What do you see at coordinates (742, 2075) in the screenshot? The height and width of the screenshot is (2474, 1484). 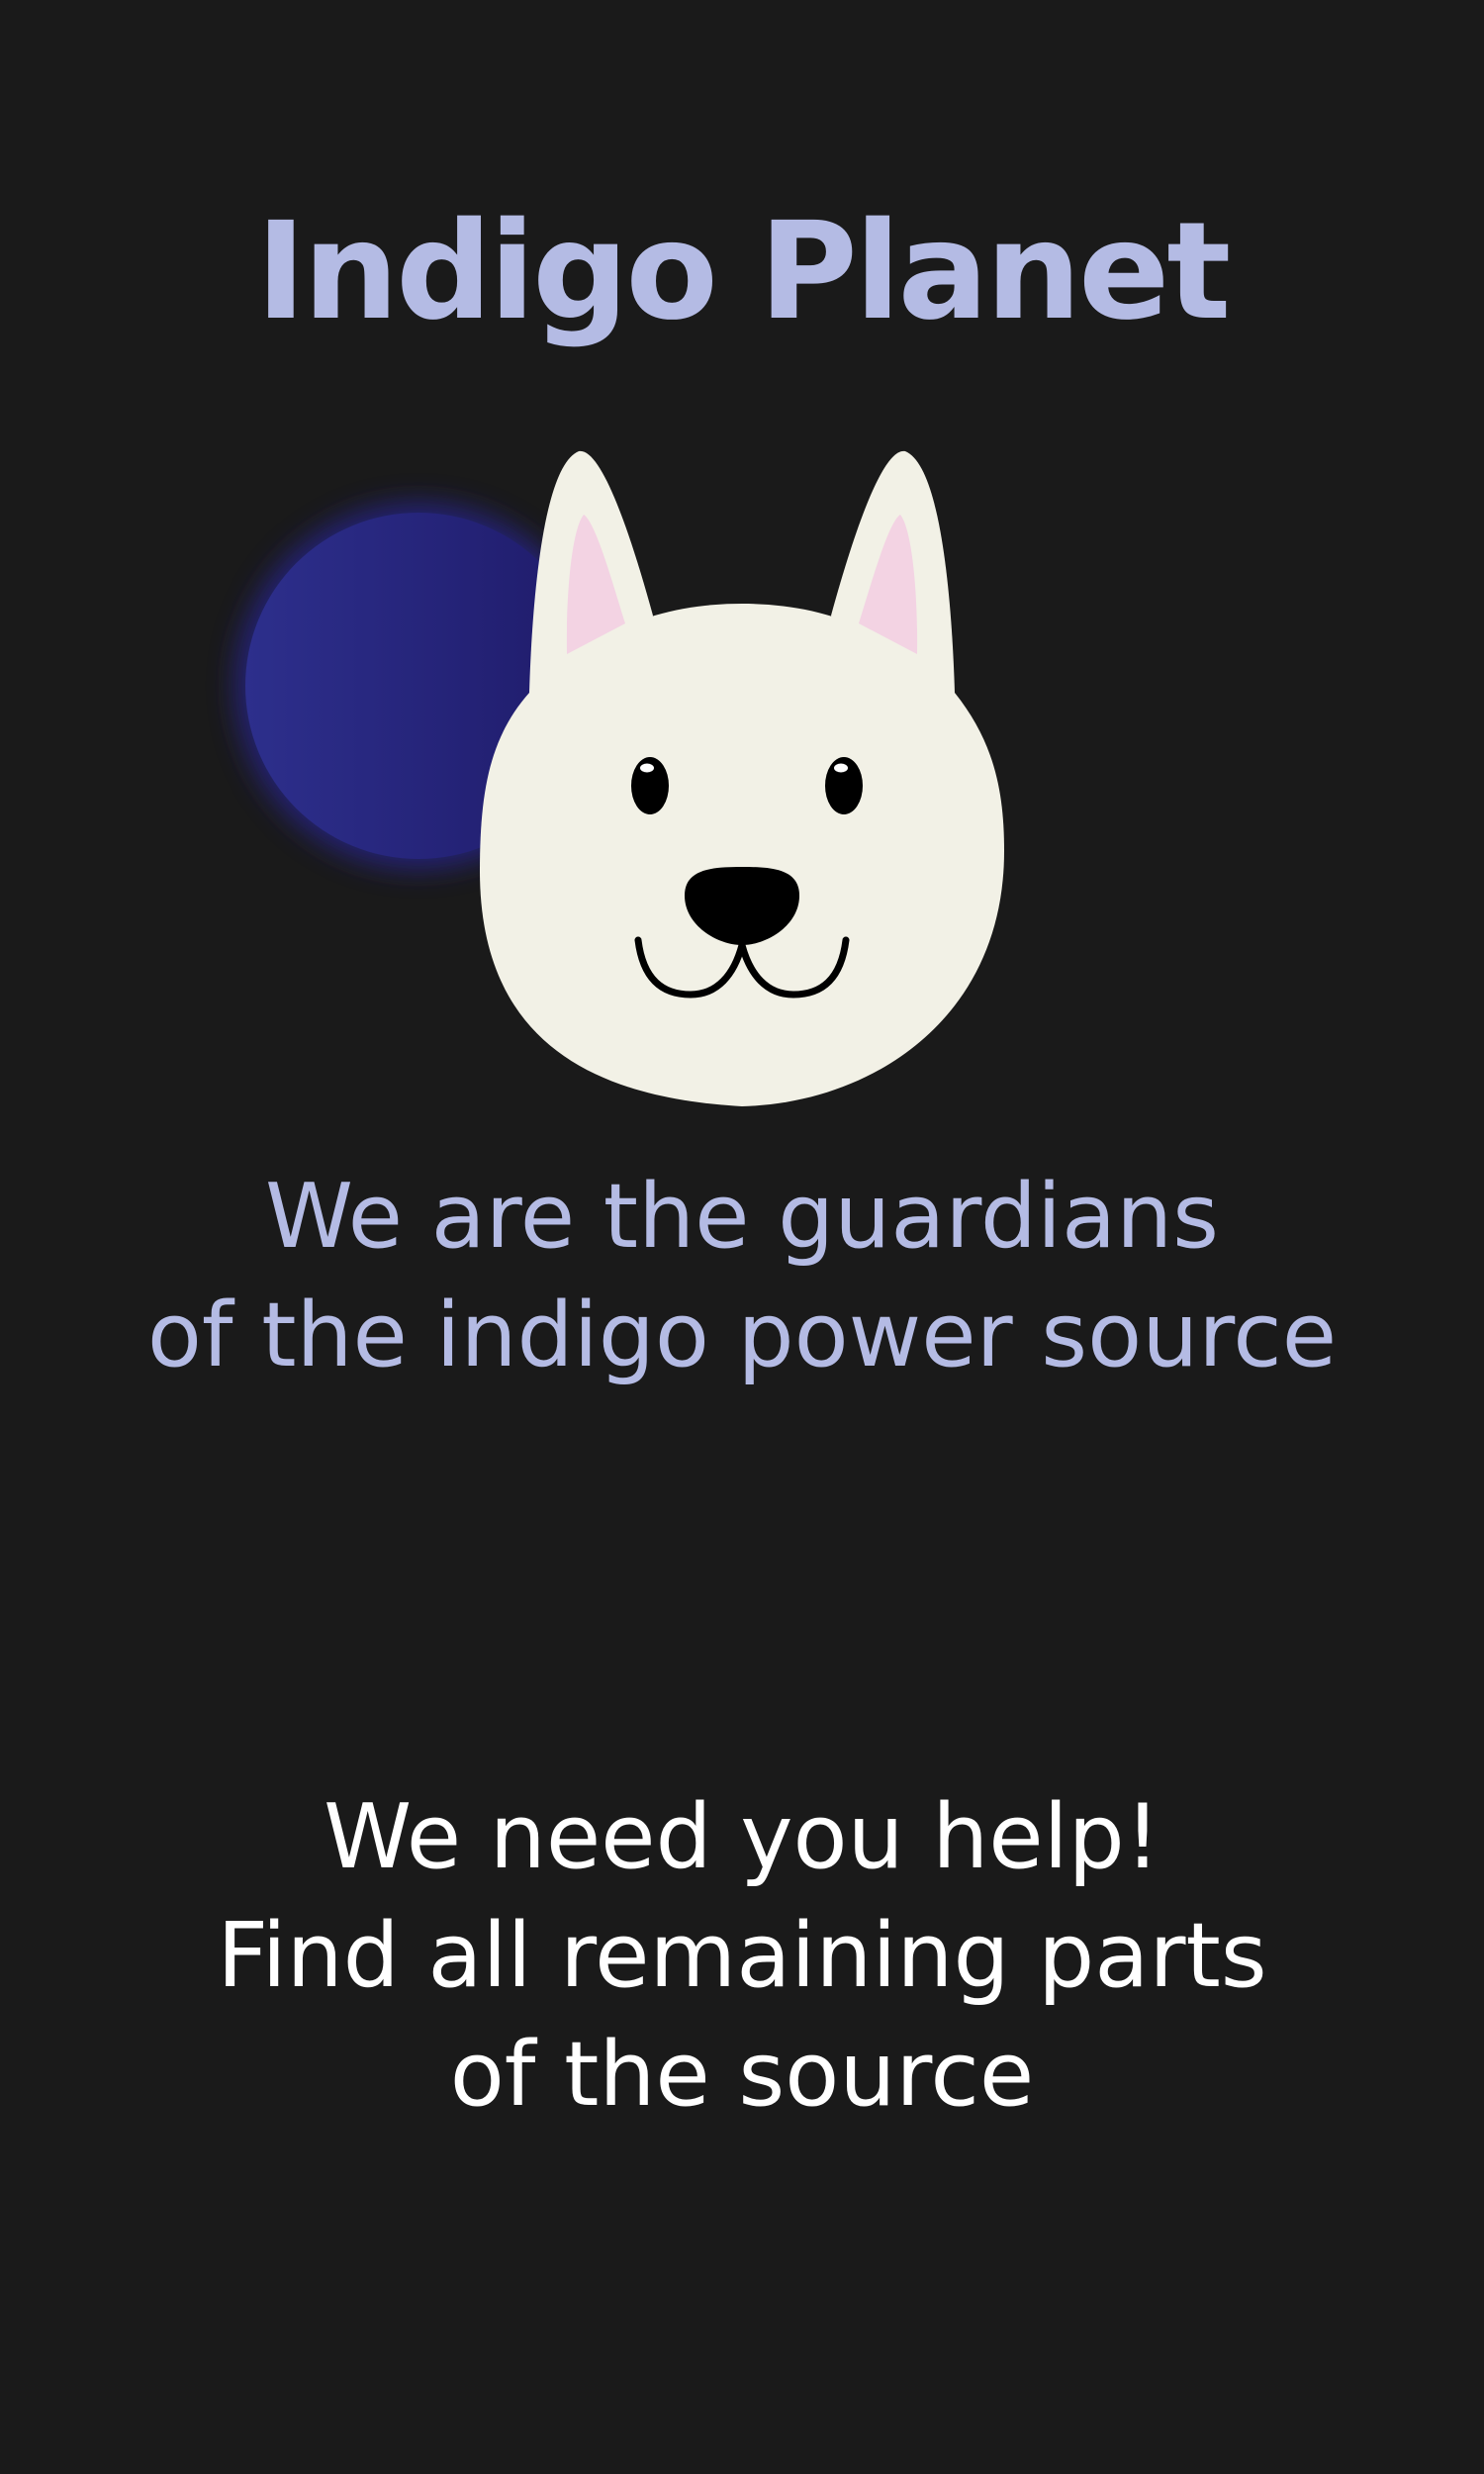 I see `help-message-line-3: of the source` at bounding box center [742, 2075].